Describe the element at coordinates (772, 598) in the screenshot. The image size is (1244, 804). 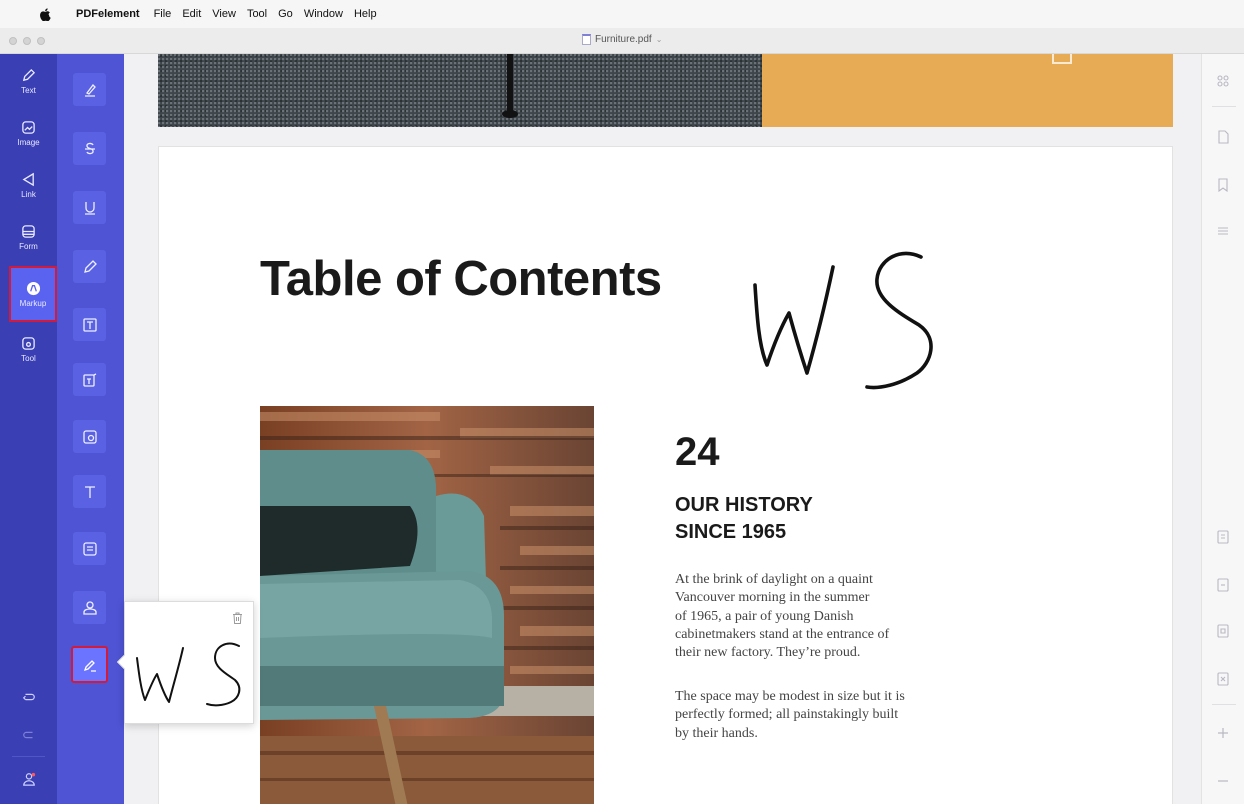
I see `text-line: Vancouver morning in the summer` at that location.